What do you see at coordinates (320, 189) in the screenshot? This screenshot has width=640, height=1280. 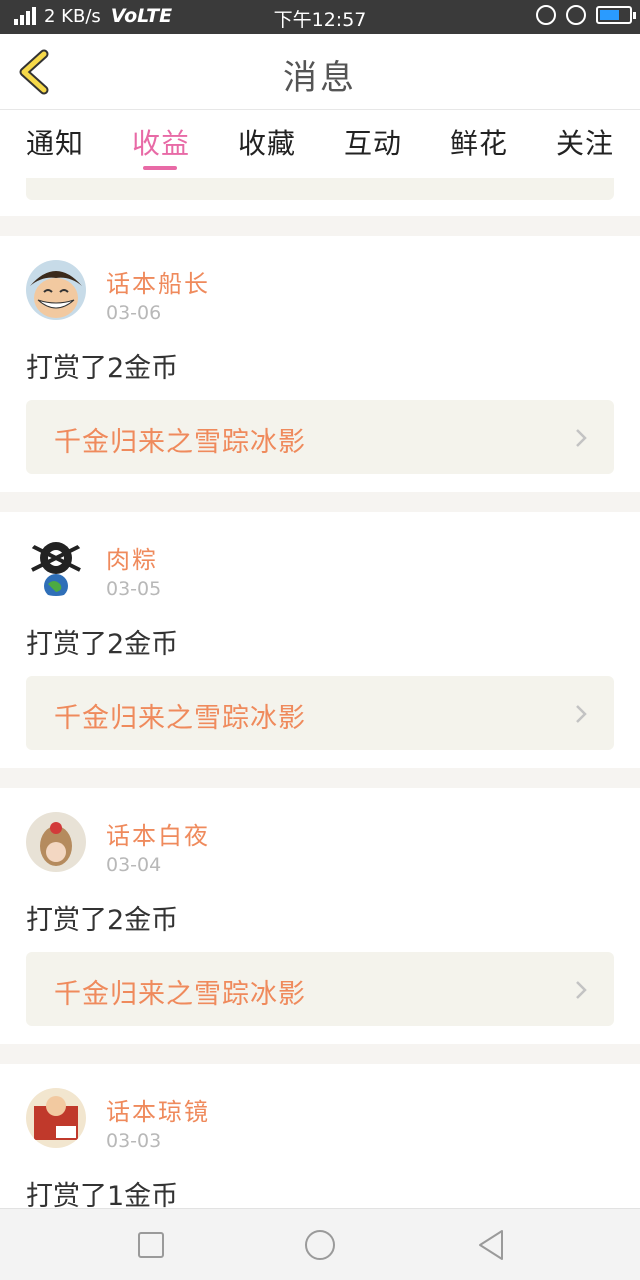 I see `book-link-partial` at bounding box center [320, 189].